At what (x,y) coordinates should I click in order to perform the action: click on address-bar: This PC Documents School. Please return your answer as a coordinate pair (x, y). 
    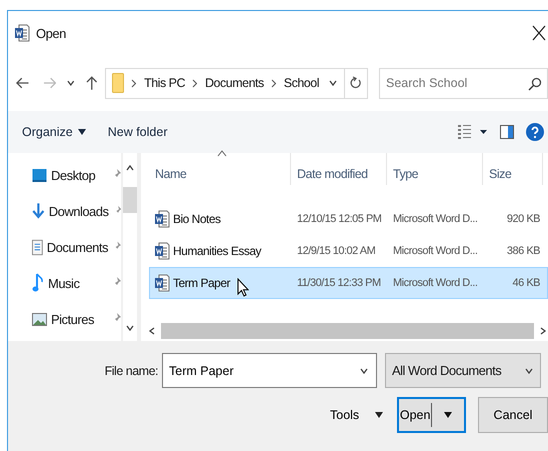
    Looking at the image, I should click on (236, 83).